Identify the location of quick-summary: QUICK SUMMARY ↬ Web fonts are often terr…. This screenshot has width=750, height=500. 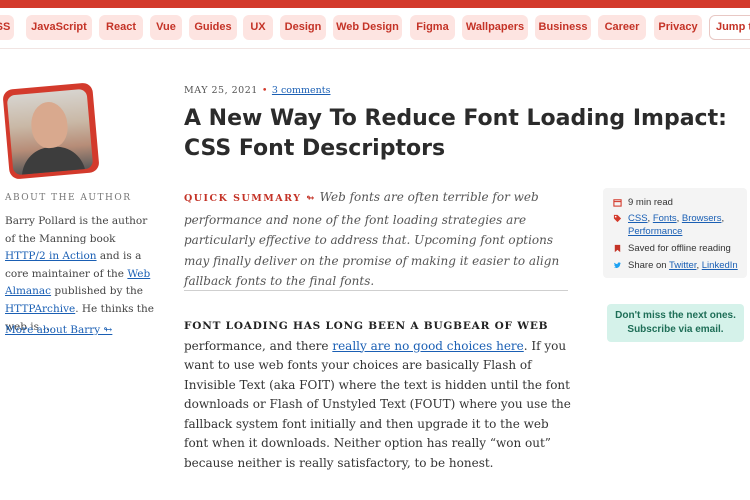
(376, 239).